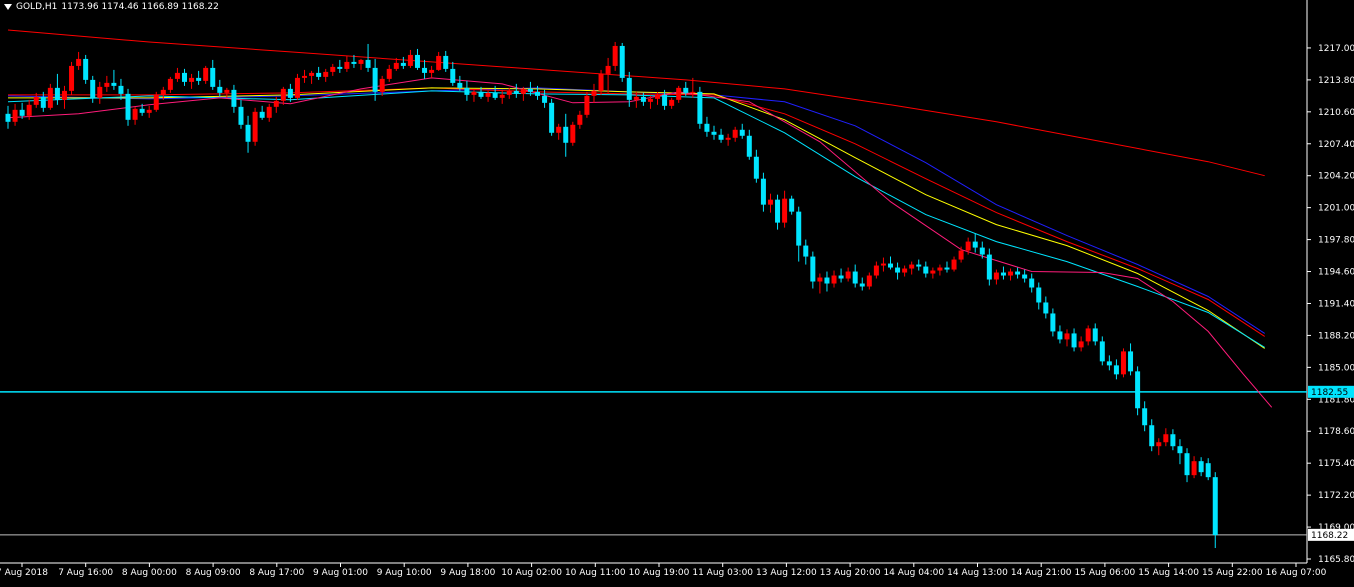 This screenshot has width=1354, height=587. What do you see at coordinates (1336, 177) in the screenshot?
I see `y-tick-label: 1204.20` at bounding box center [1336, 177].